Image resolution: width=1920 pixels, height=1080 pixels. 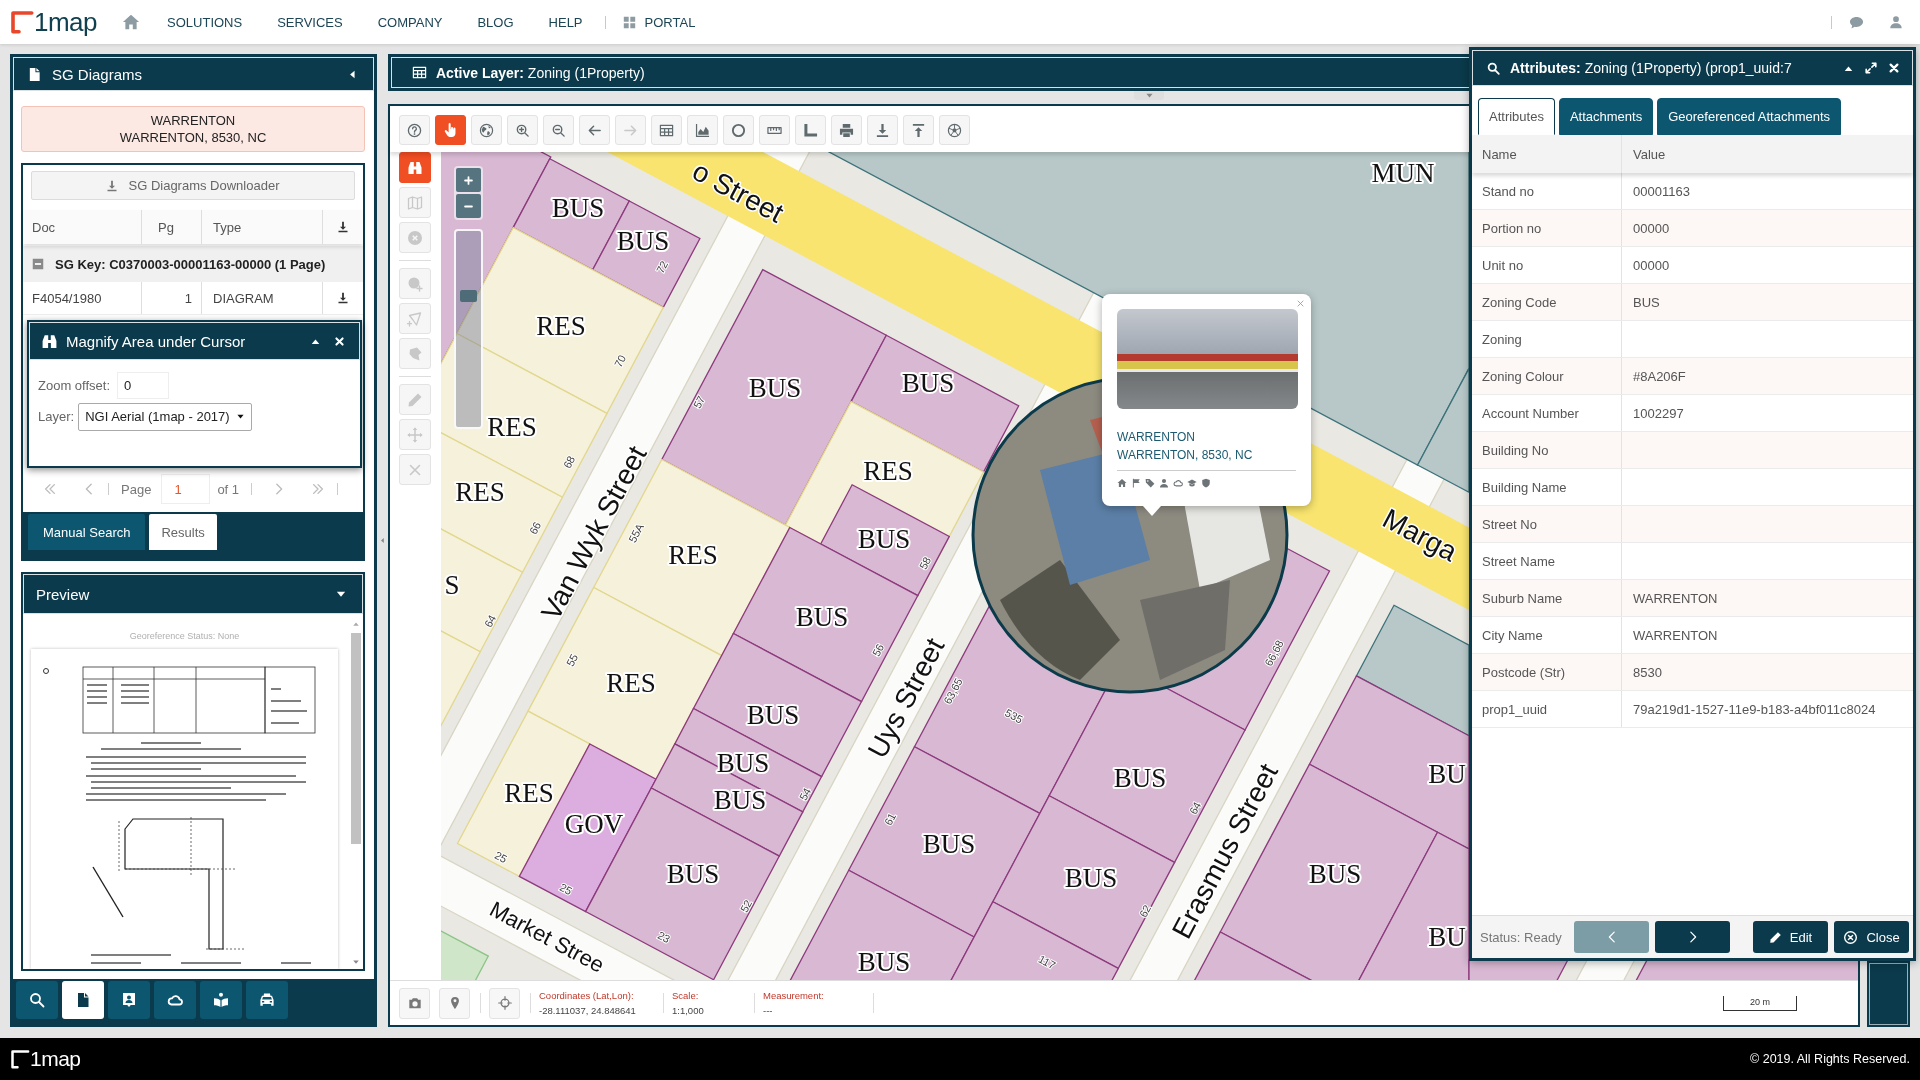 I want to click on arrow-left-icon, so click(x=594, y=130).